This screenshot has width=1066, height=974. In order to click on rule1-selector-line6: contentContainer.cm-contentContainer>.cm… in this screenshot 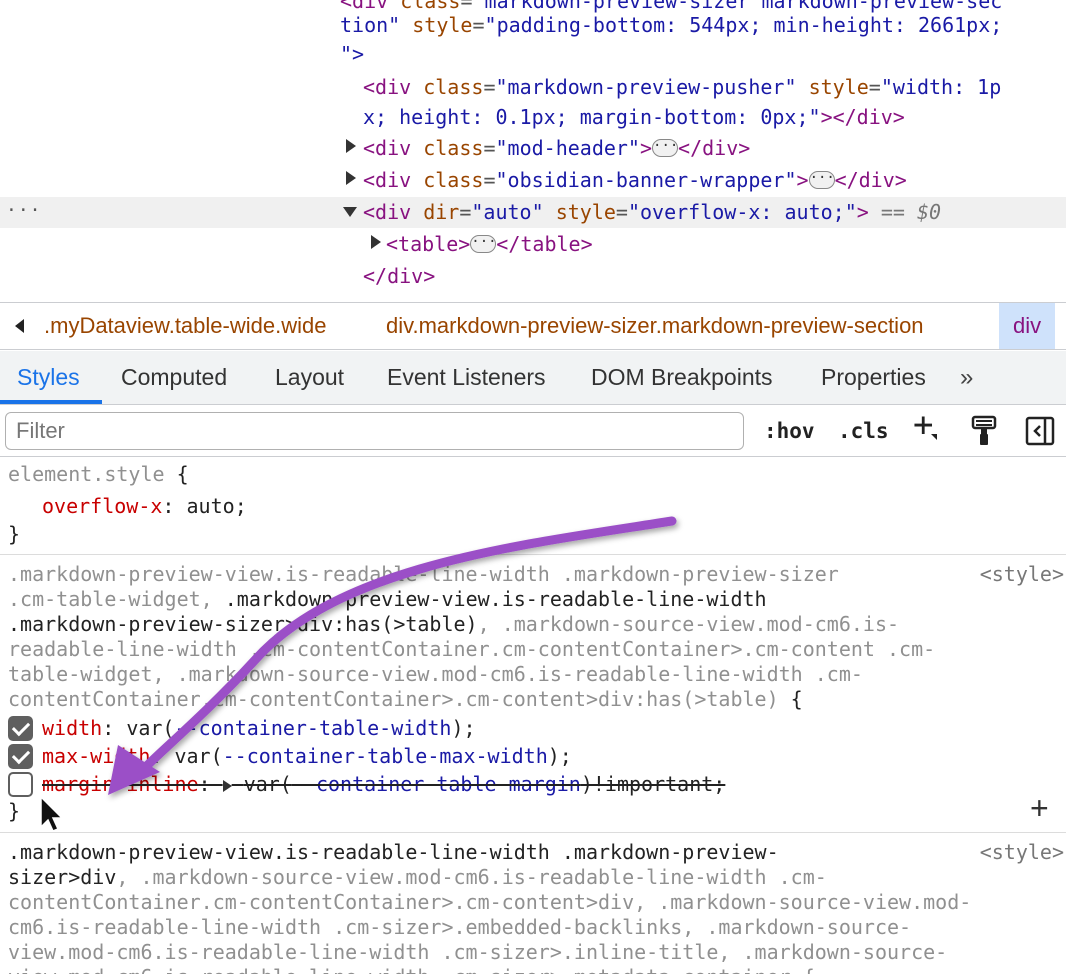, I will do `click(405, 699)`.